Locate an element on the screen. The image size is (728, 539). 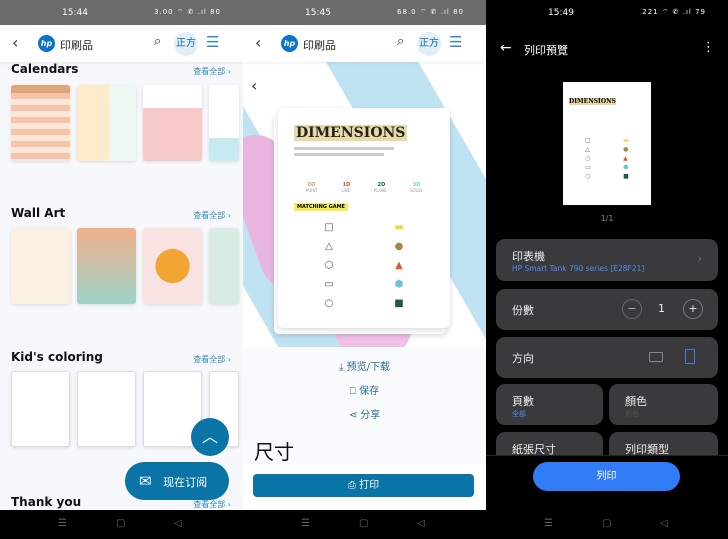
printer-selector: 印表機 HP Smart Tank 790 series [E28F21] › is located at coordinates (607, 260).